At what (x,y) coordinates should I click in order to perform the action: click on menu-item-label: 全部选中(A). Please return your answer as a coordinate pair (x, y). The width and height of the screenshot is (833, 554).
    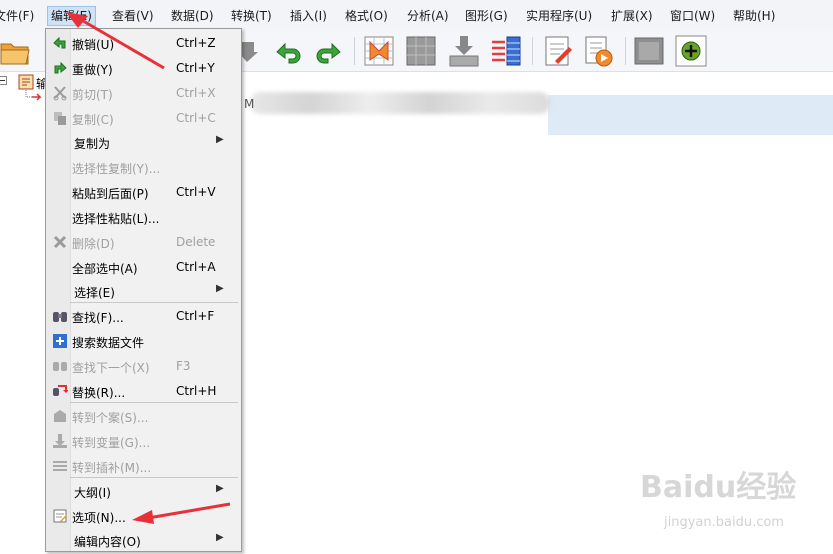
    Looking at the image, I should click on (105, 269).